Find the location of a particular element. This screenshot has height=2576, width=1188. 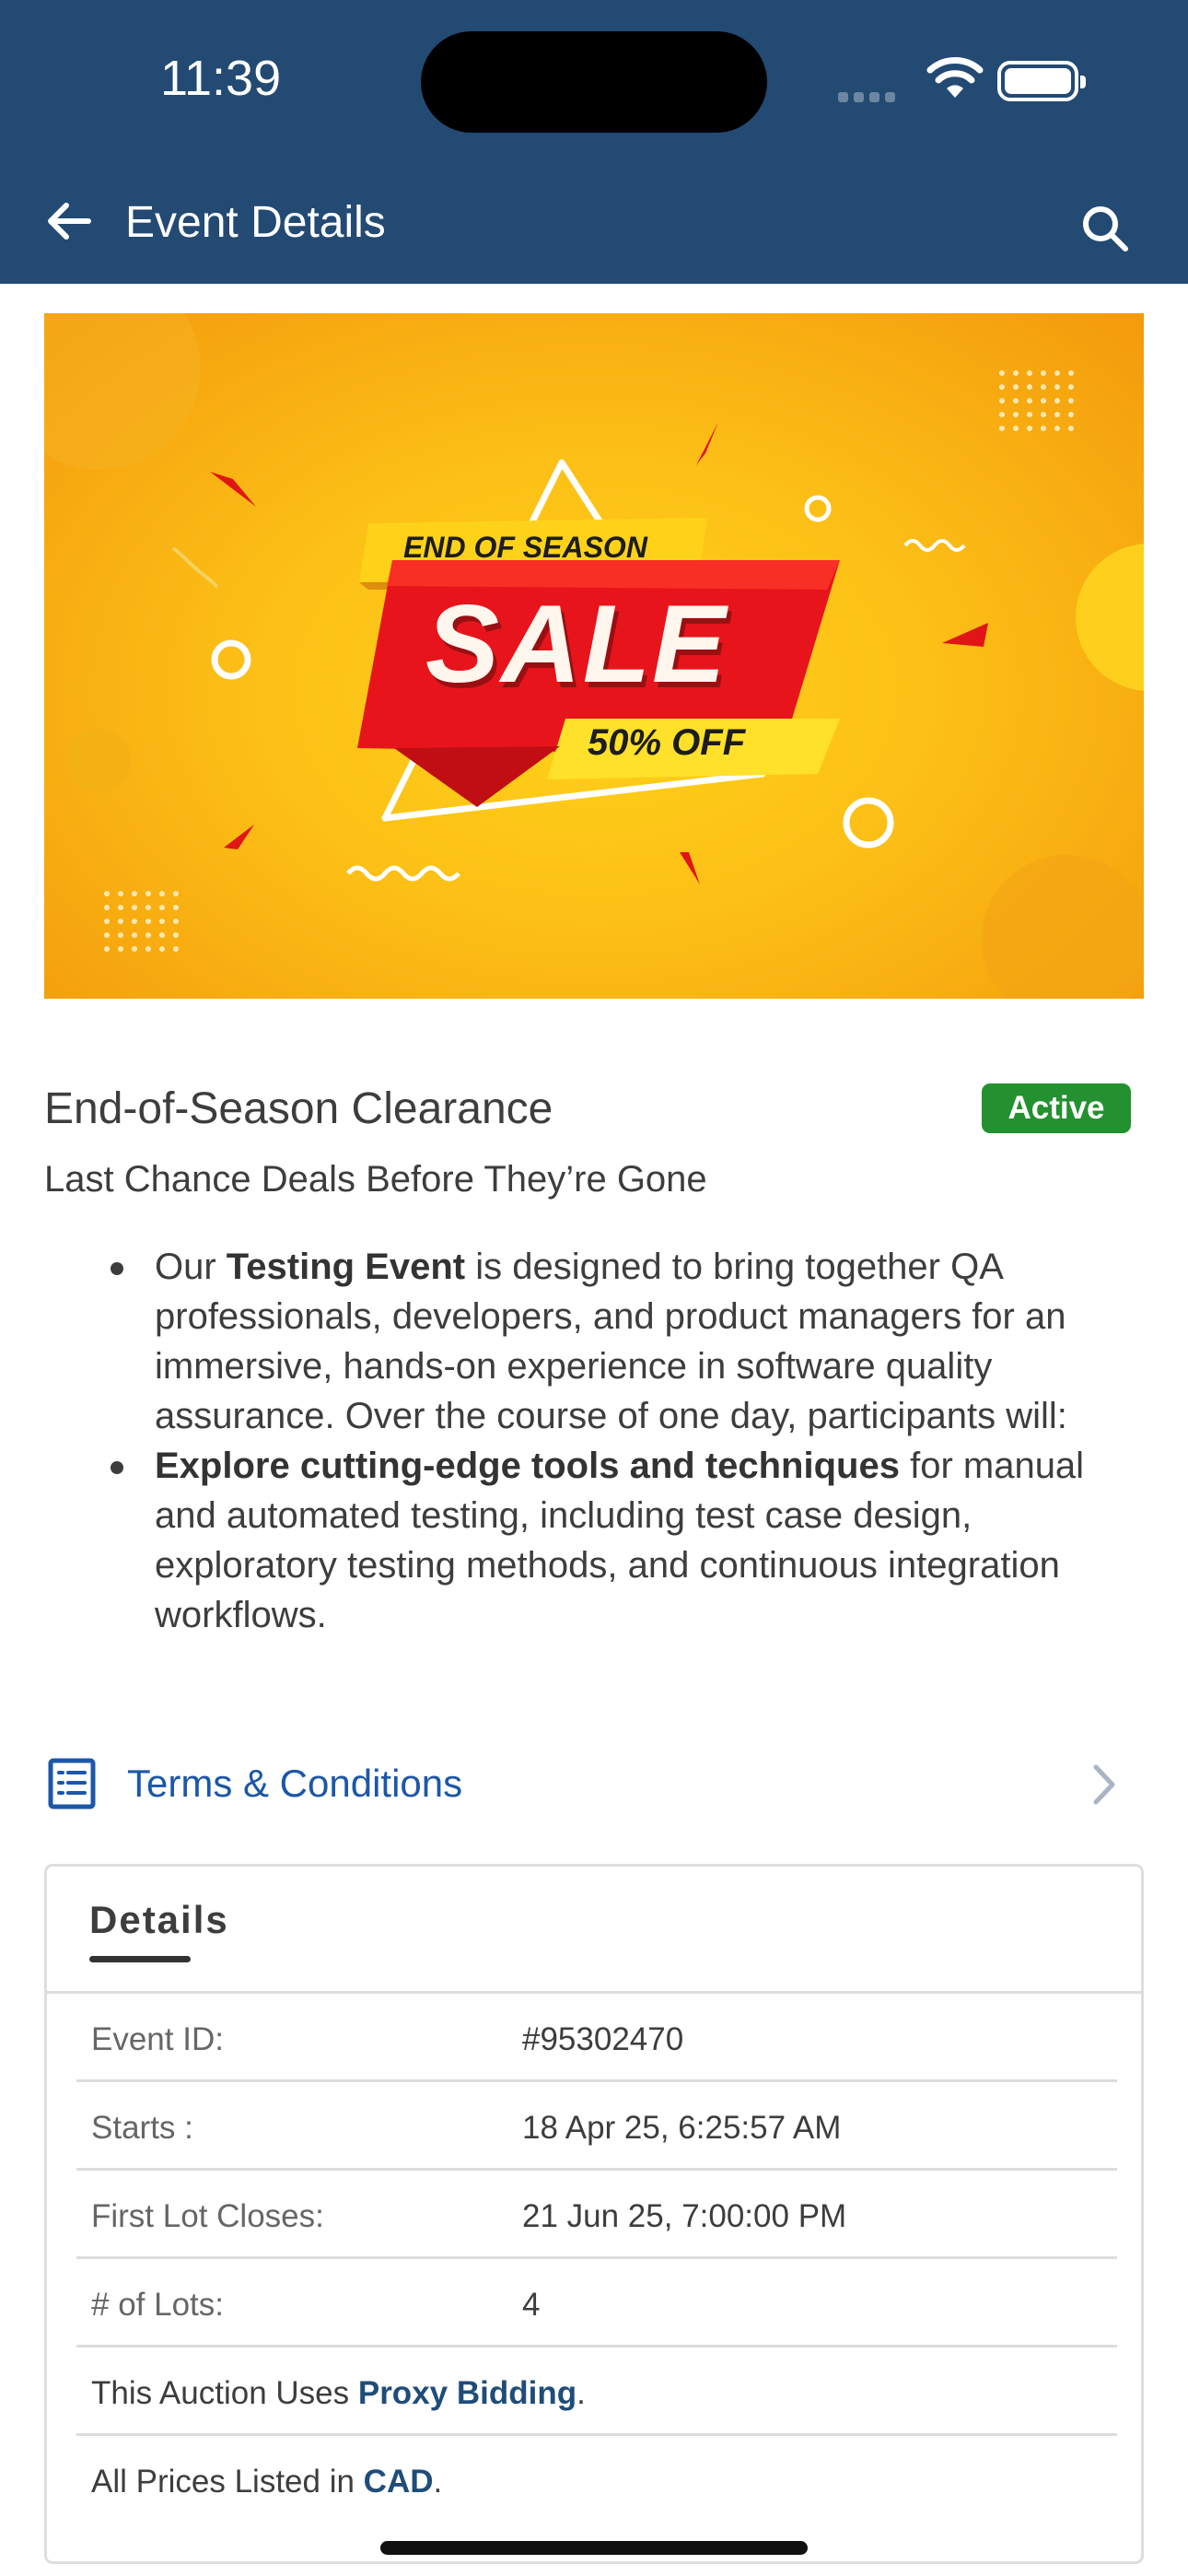

detail-value: 4 is located at coordinates (531, 2305).